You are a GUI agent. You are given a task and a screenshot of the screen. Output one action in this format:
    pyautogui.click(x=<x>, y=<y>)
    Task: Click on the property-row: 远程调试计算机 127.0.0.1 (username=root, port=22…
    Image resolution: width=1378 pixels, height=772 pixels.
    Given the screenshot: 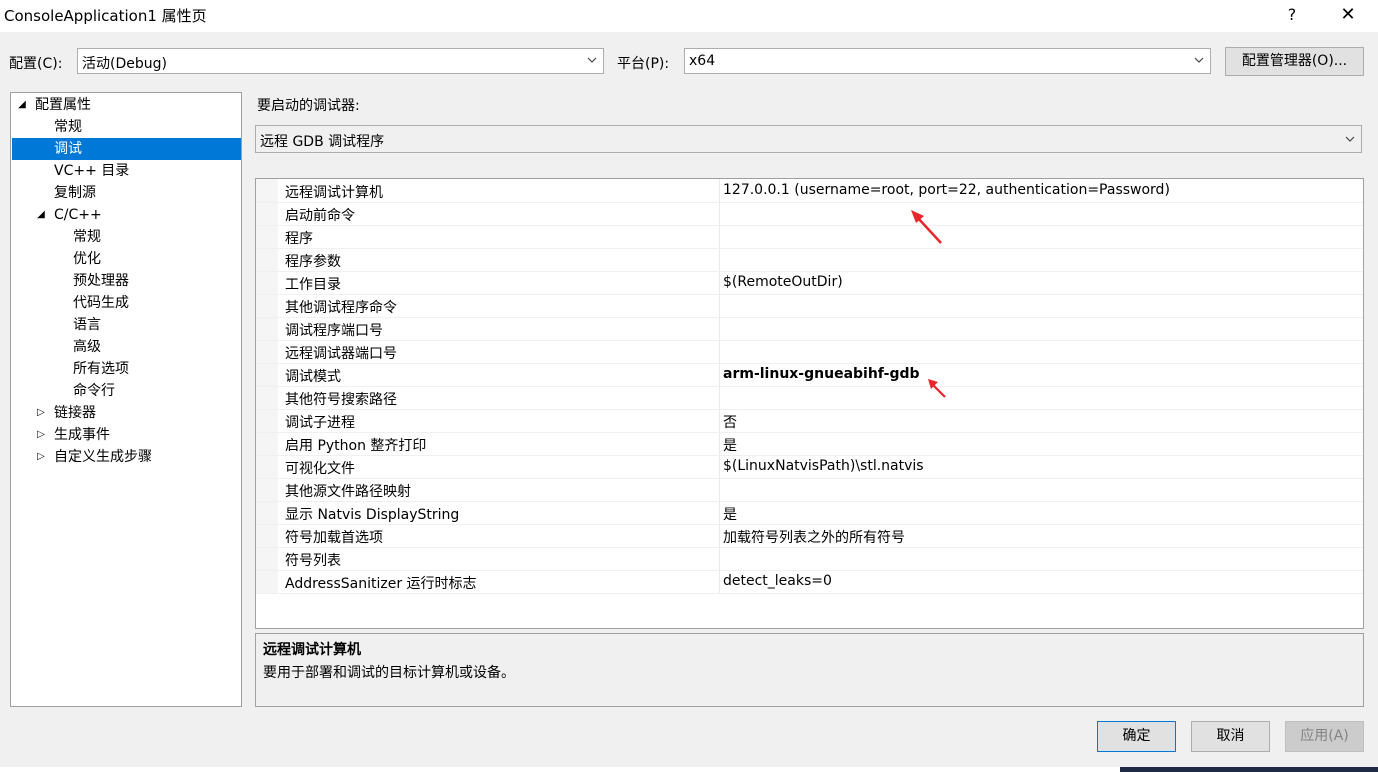 What is the action you would take?
    pyautogui.click(x=809, y=191)
    